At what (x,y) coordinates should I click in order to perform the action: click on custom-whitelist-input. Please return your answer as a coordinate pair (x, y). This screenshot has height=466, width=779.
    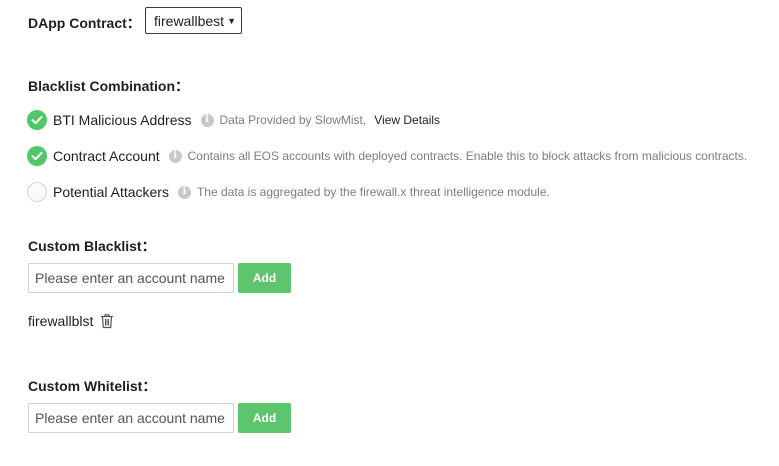
    Looking at the image, I should click on (131, 418).